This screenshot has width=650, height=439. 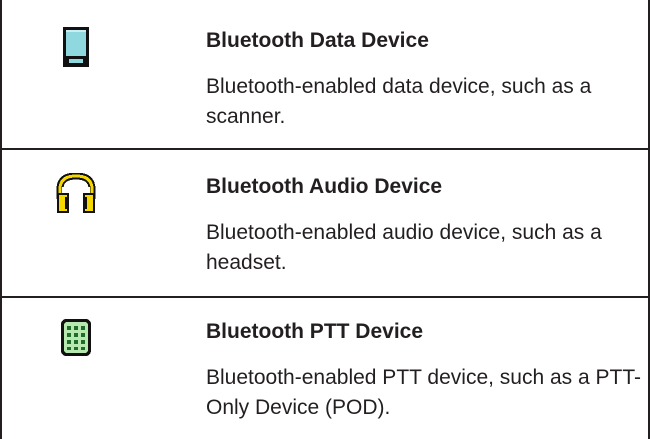 What do you see at coordinates (315, 331) in the screenshot?
I see `device-title: Bluetooth PTT Device` at bounding box center [315, 331].